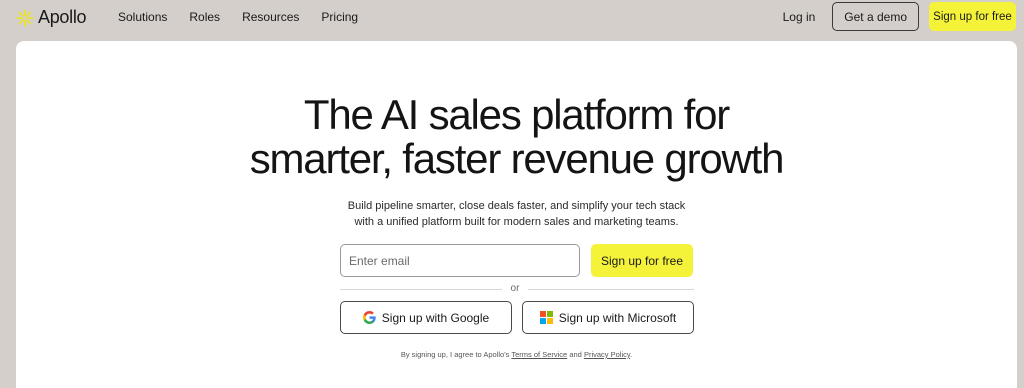  Describe the element at coordinates (875, 16) in the screenshot. I see `get-demo-button: Get a demo` at that location.